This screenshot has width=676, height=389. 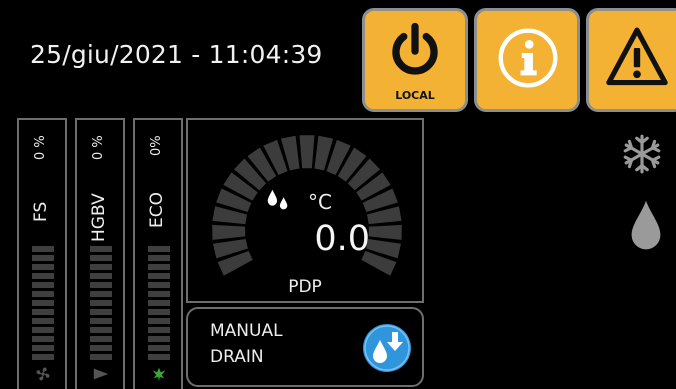 I want to click on fan-icon, so click(x=43, y=374).